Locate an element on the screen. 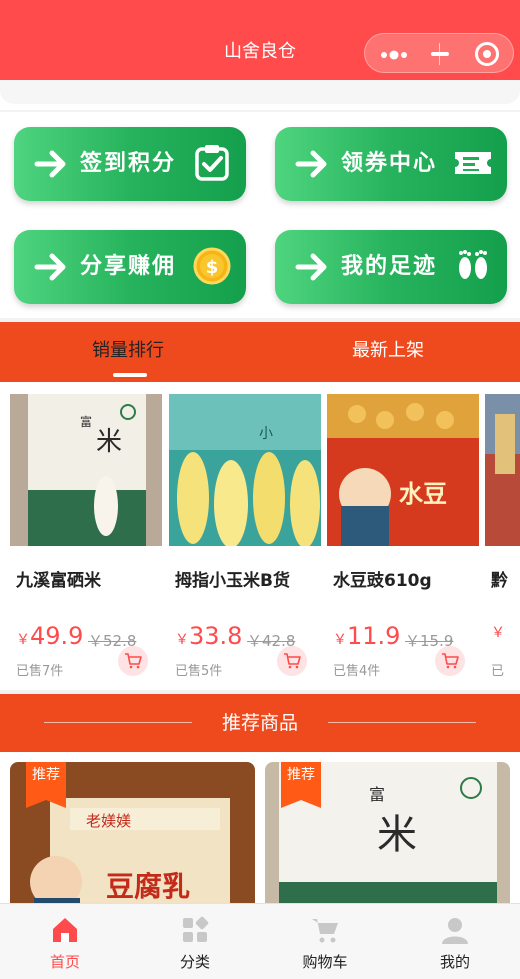 This screenshot has height=979, width=520. product-tabs: 销量排行 最新上架 is located at coordinates (260, 352).